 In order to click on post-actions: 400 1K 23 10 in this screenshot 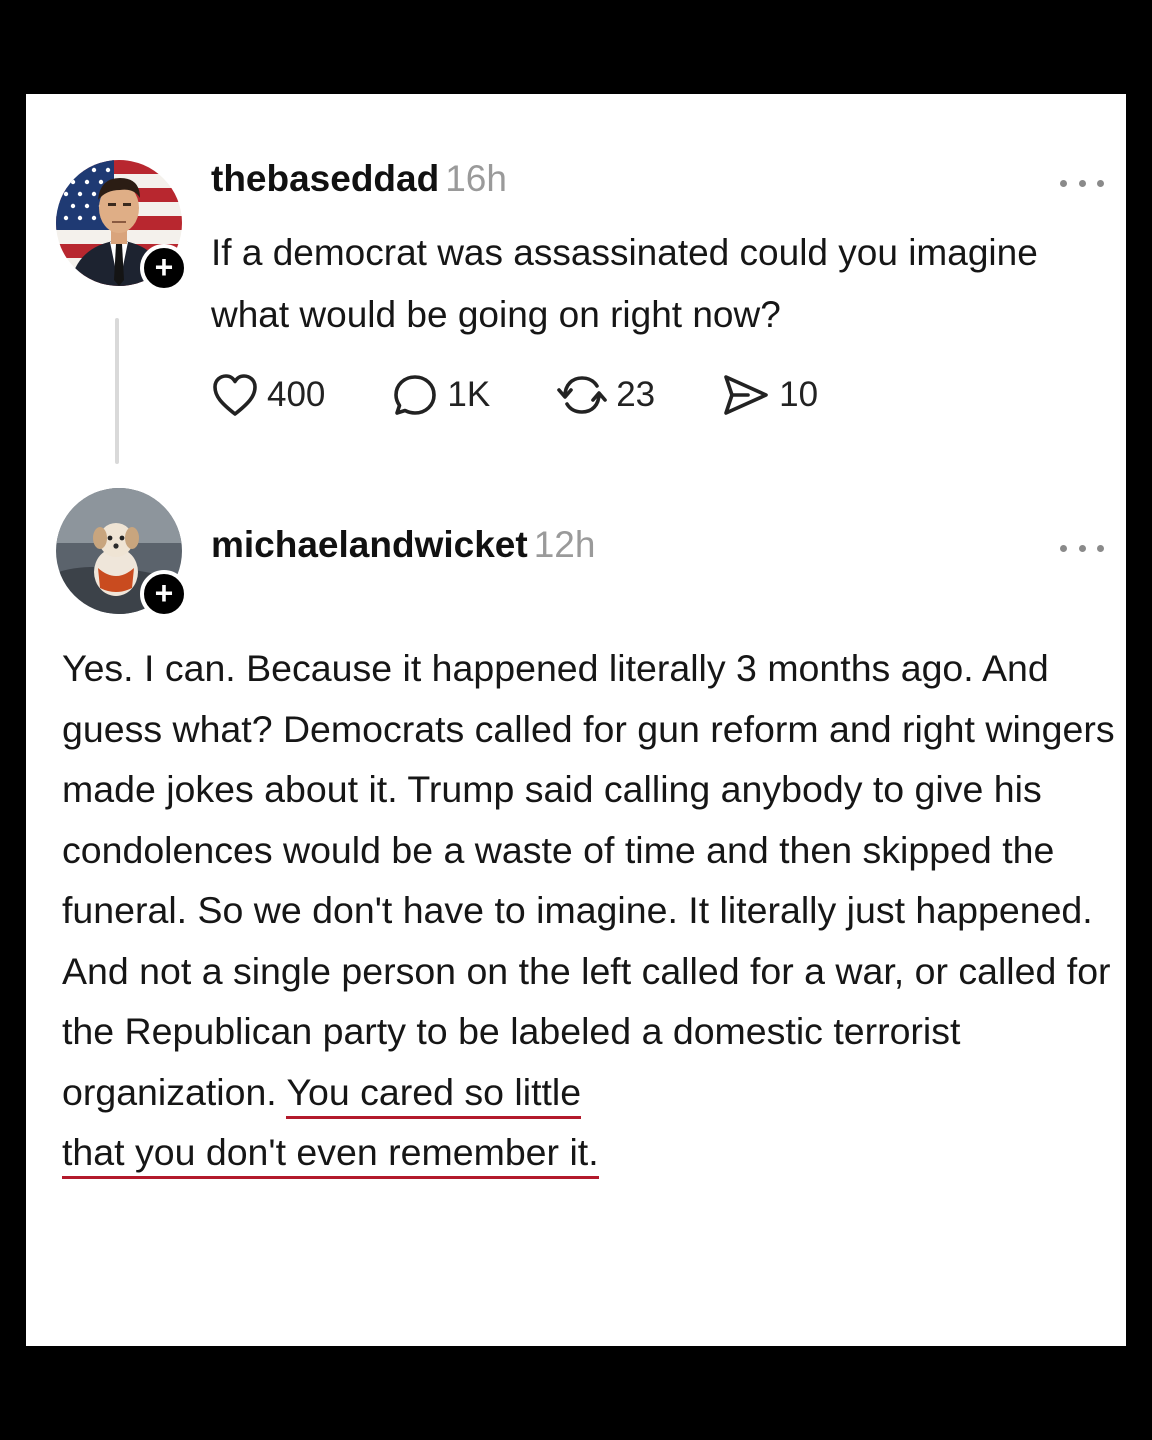, I will do `click(547, 395)`.